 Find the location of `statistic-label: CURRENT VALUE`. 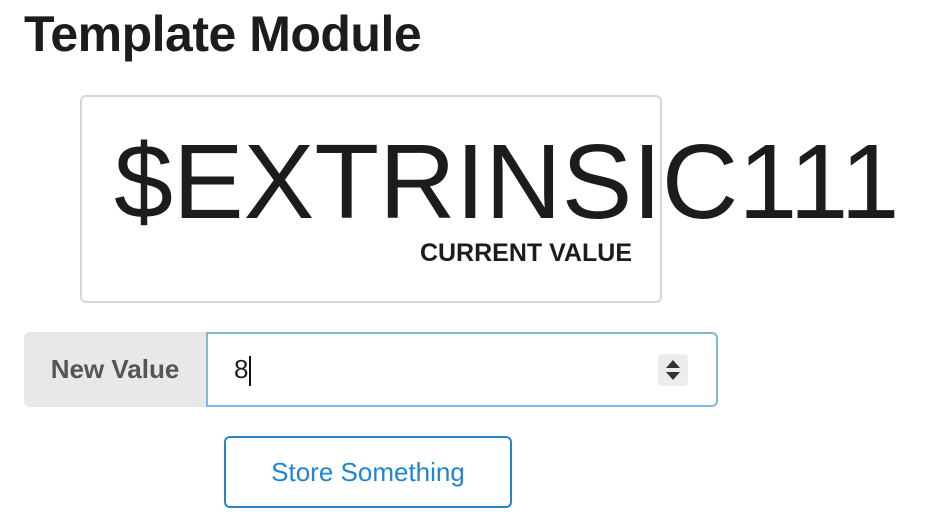

statistic-label: CURRENT VALUE is located at coordinates (525, 253).